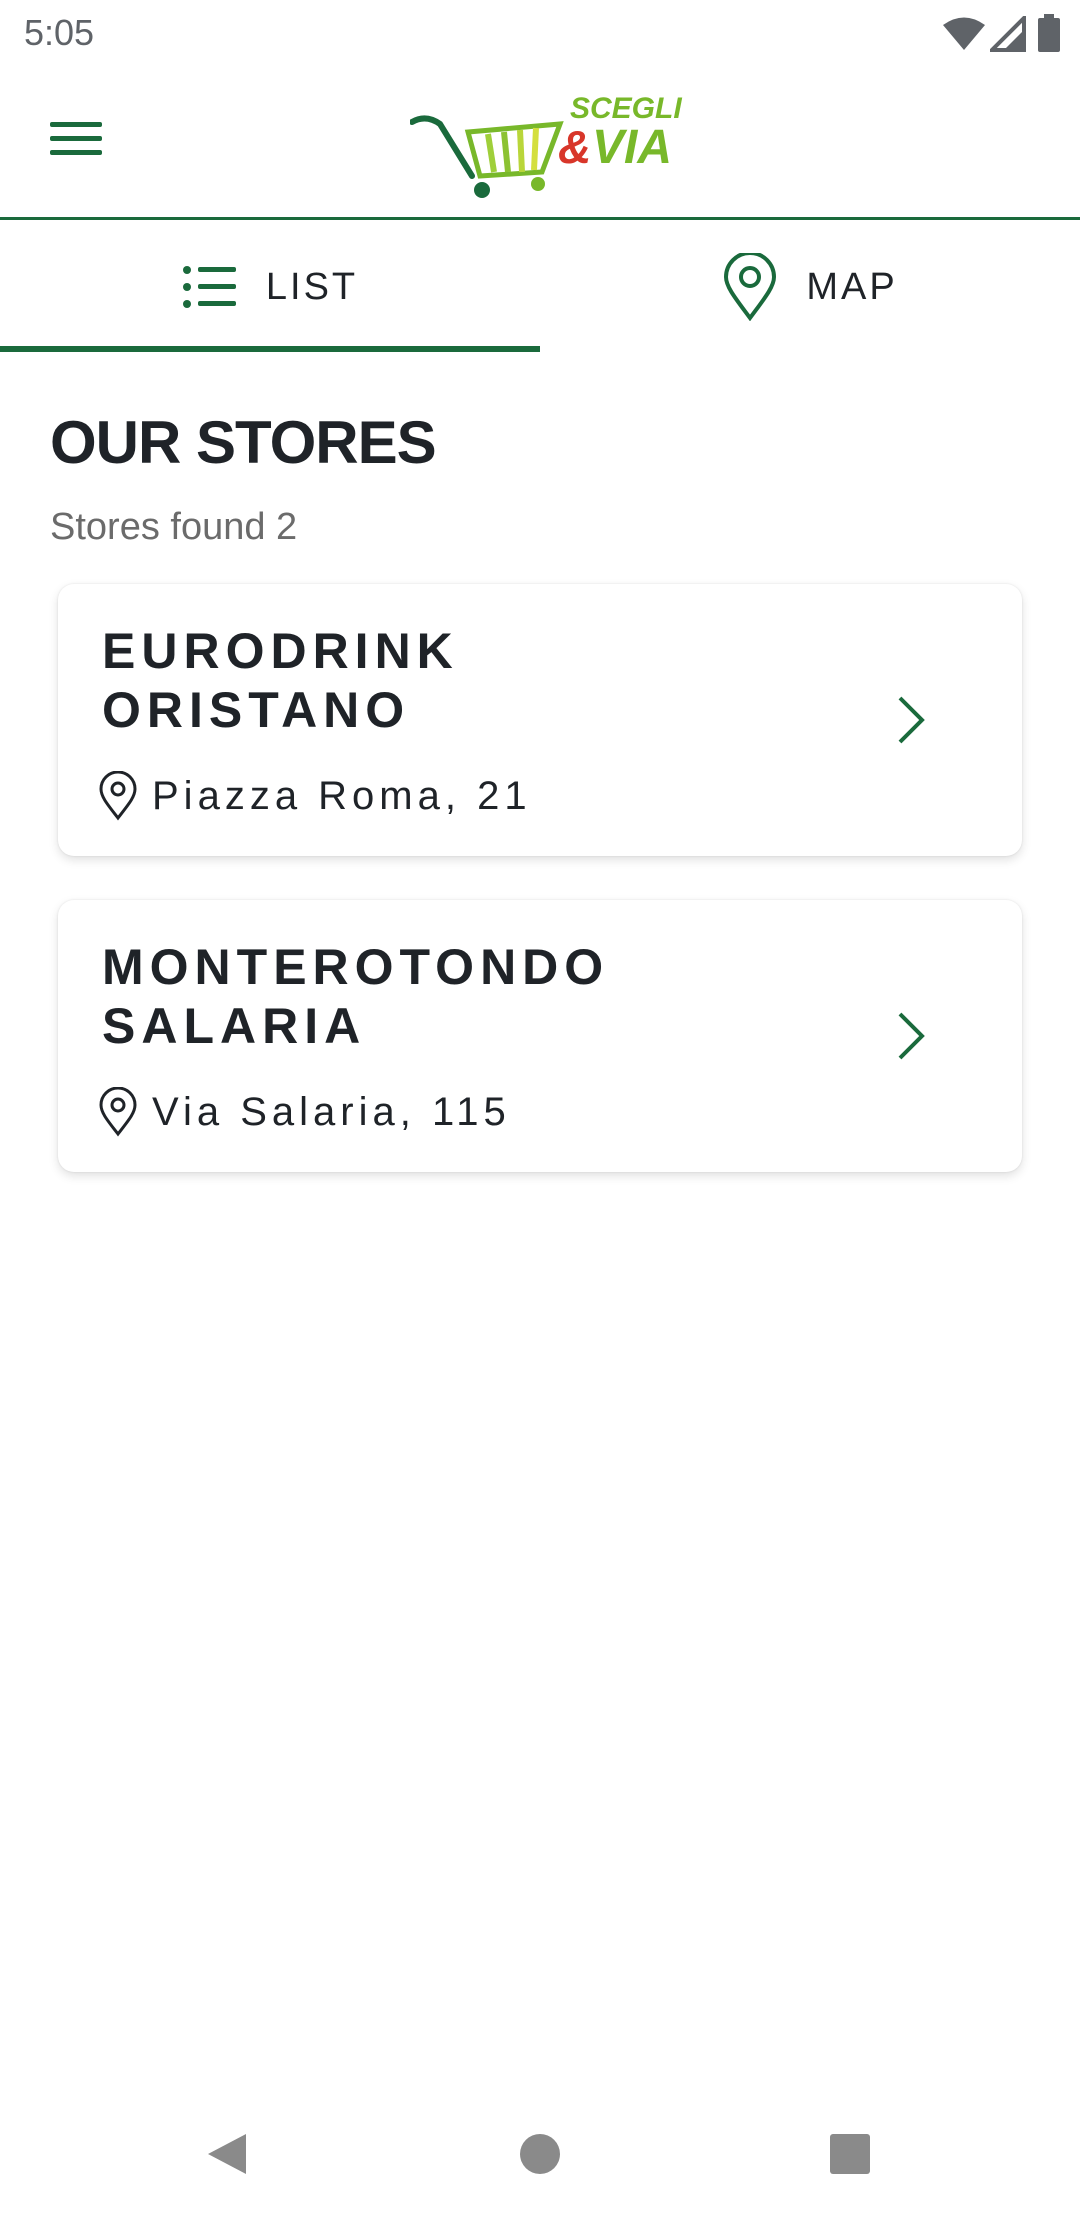  Describe the element at coordinates (312, 286) in the screenshot. I see `tab-list-label: LIST` at that location.